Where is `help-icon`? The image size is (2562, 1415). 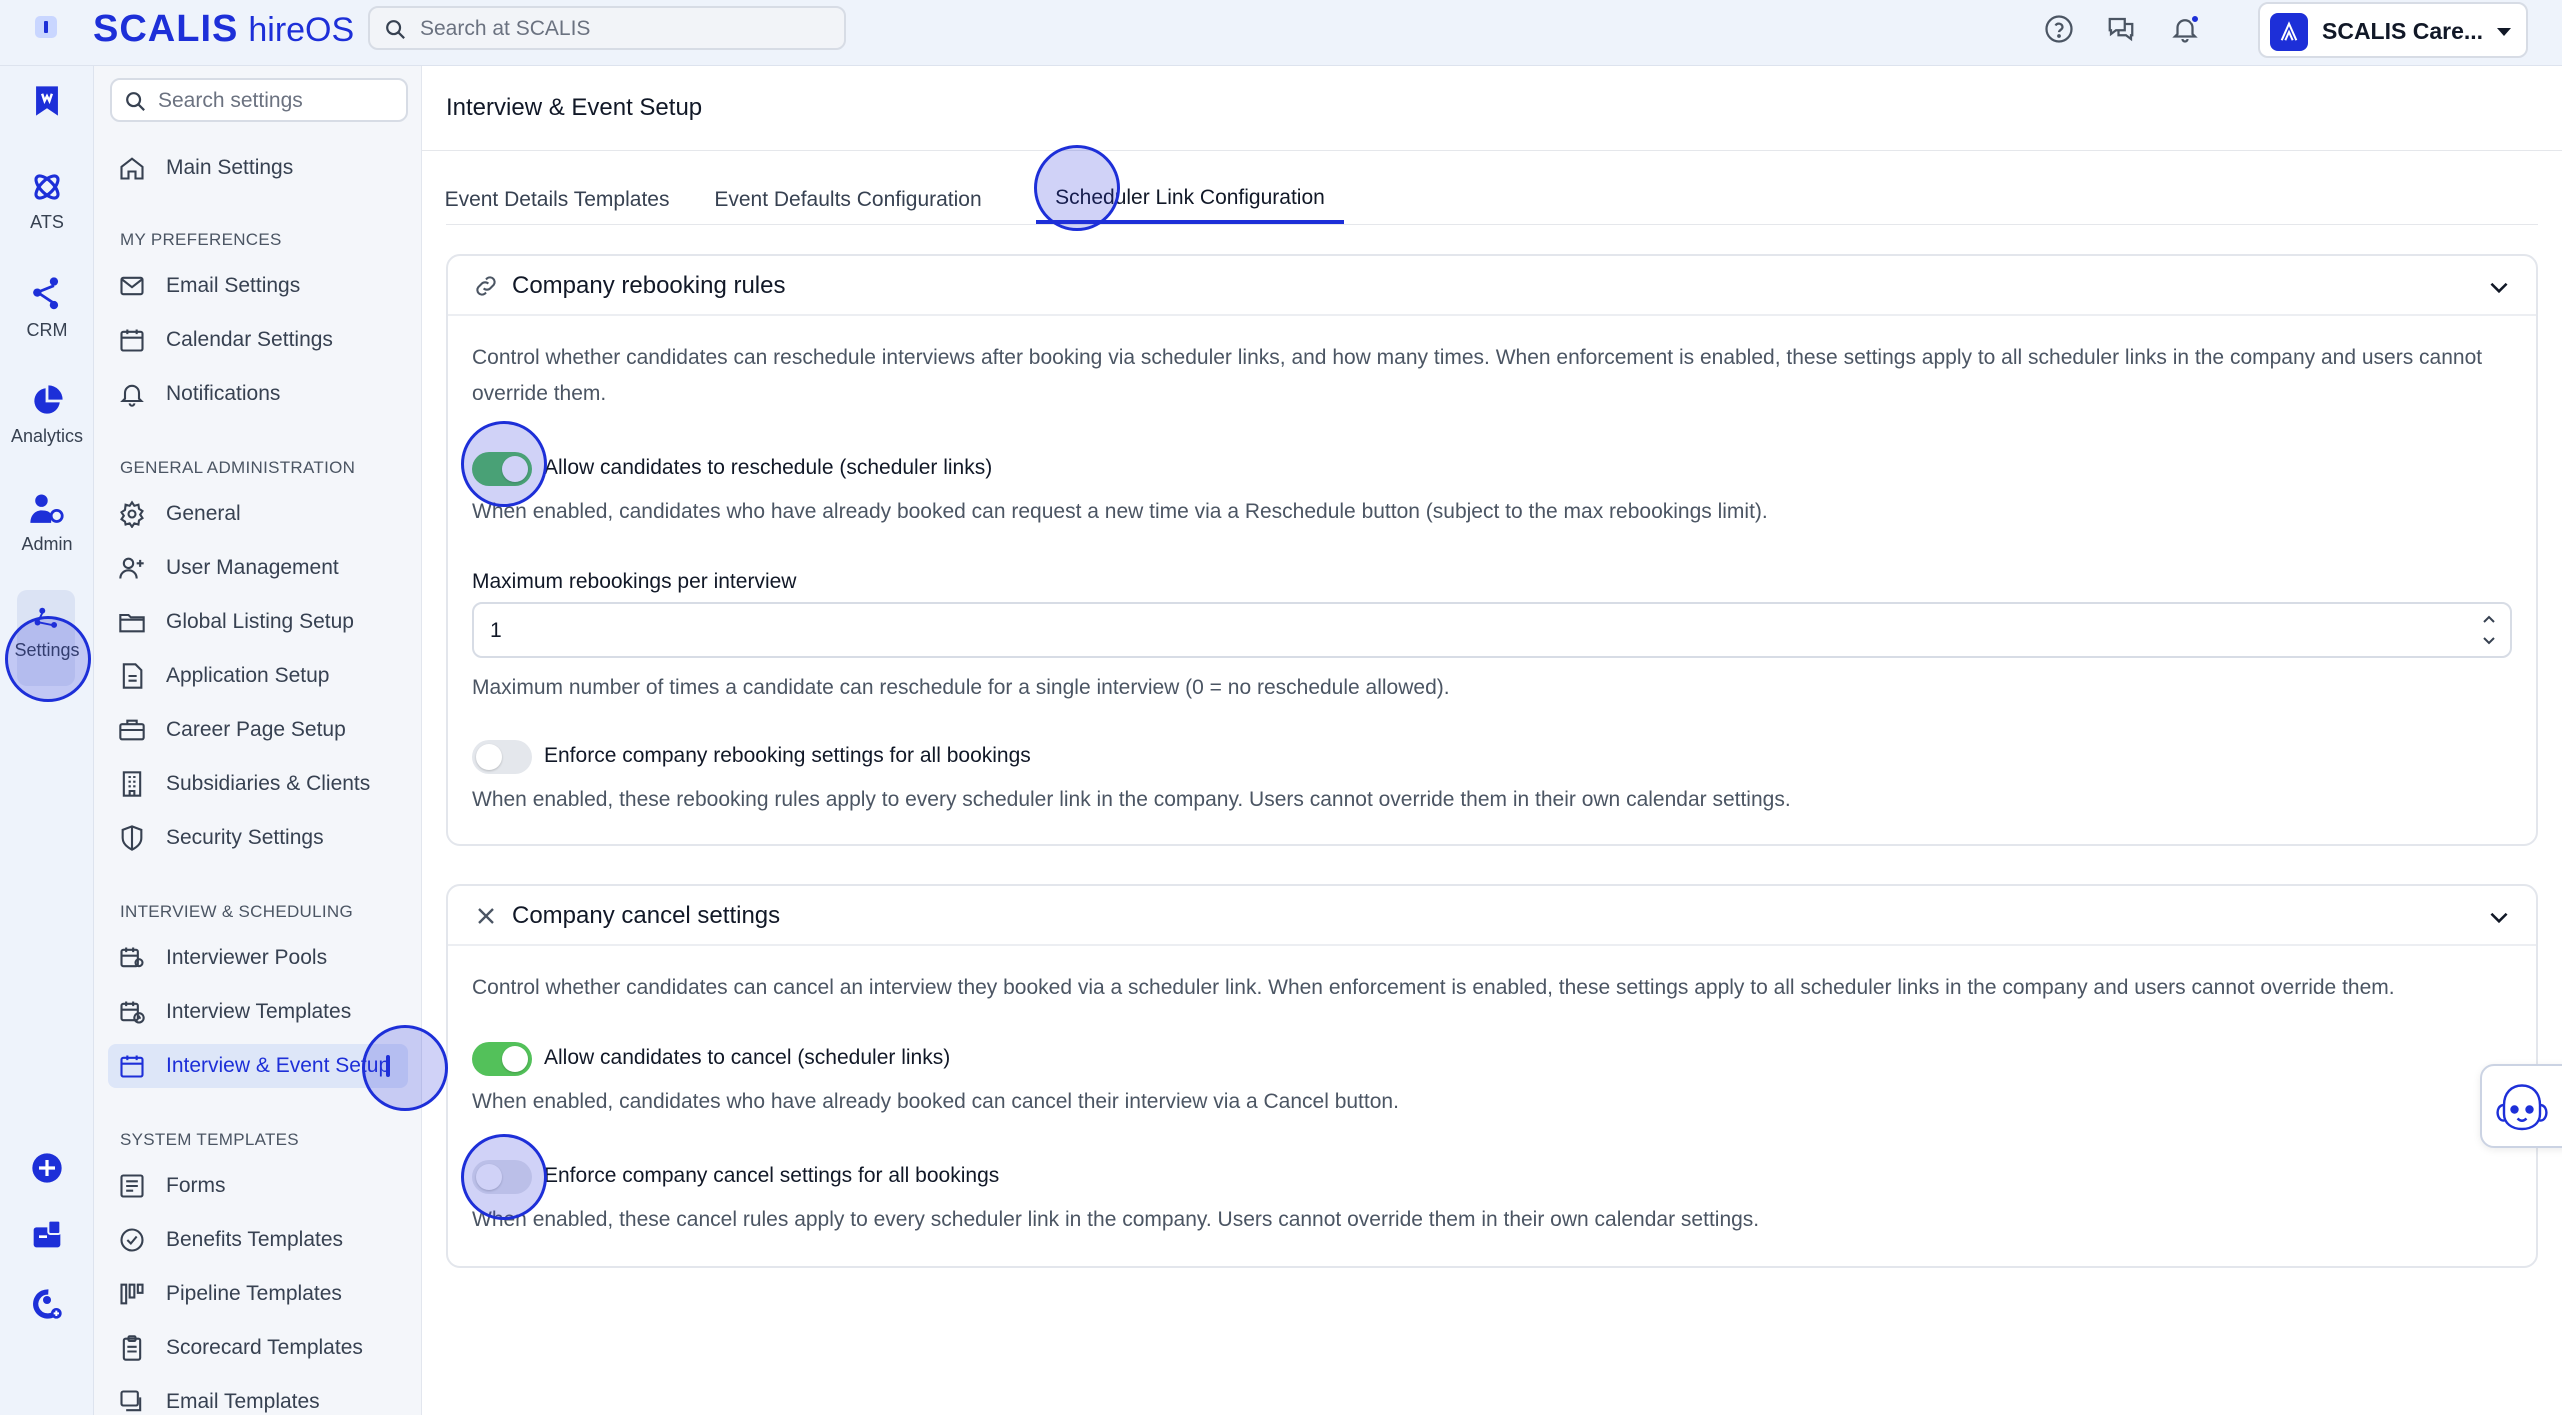
help-icon is located at coordinates (2059, 29).